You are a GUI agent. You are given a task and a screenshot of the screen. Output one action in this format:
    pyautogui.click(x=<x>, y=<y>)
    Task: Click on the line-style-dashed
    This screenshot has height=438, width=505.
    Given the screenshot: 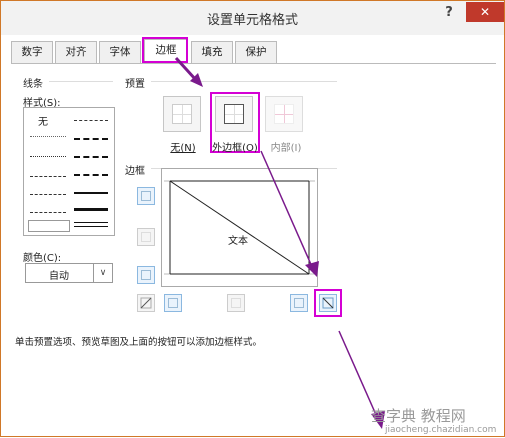 What is the action you would take?
    pyautogui.click(x=48, y=212)
    